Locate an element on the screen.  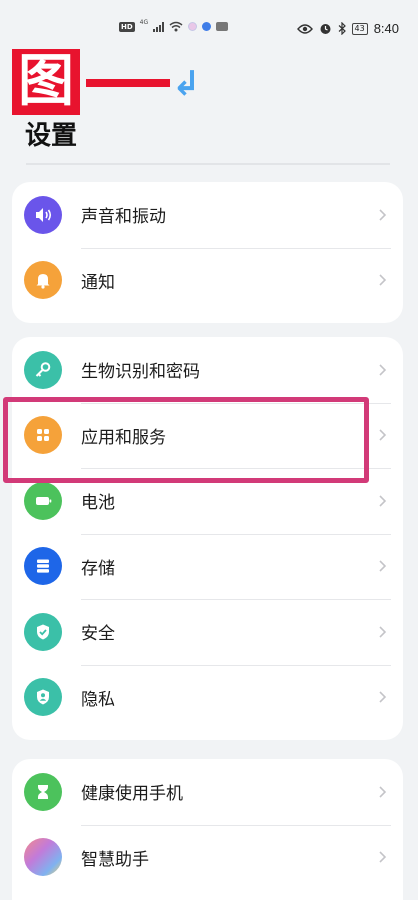
annotation-dash is located at coordinates (128, 83).